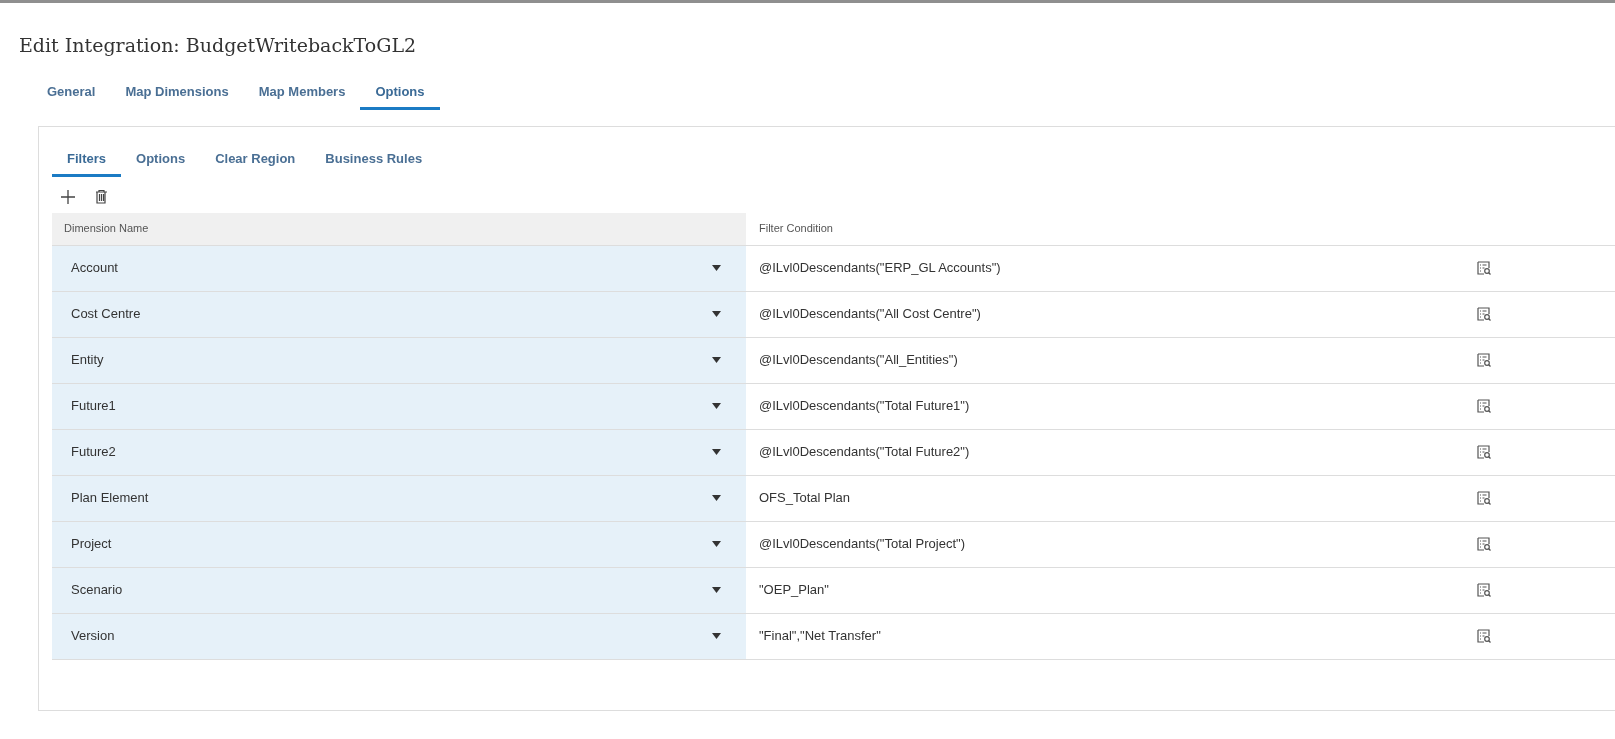 The width and height of the screenshot is (1615, 739). Describe the element at coordinates (399, 360) in the screenshot. I see `dimension-dropdown: Entity` at that location.